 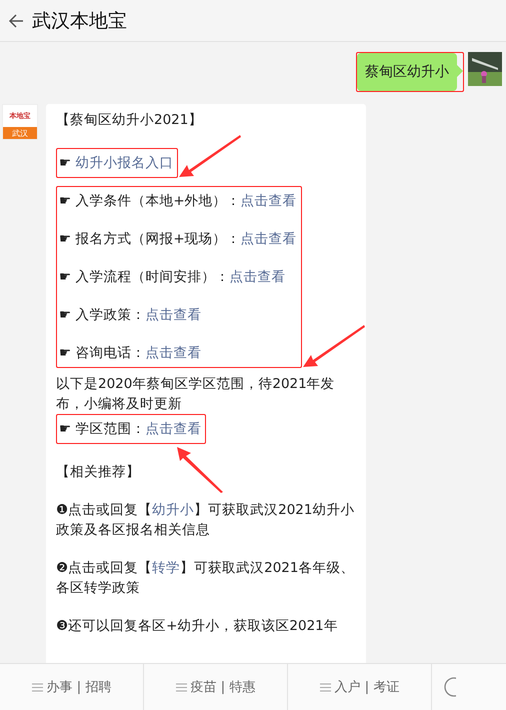 I want to click on link-line: ☛ 学区范围：点击查看, so click(x=130, y=429).